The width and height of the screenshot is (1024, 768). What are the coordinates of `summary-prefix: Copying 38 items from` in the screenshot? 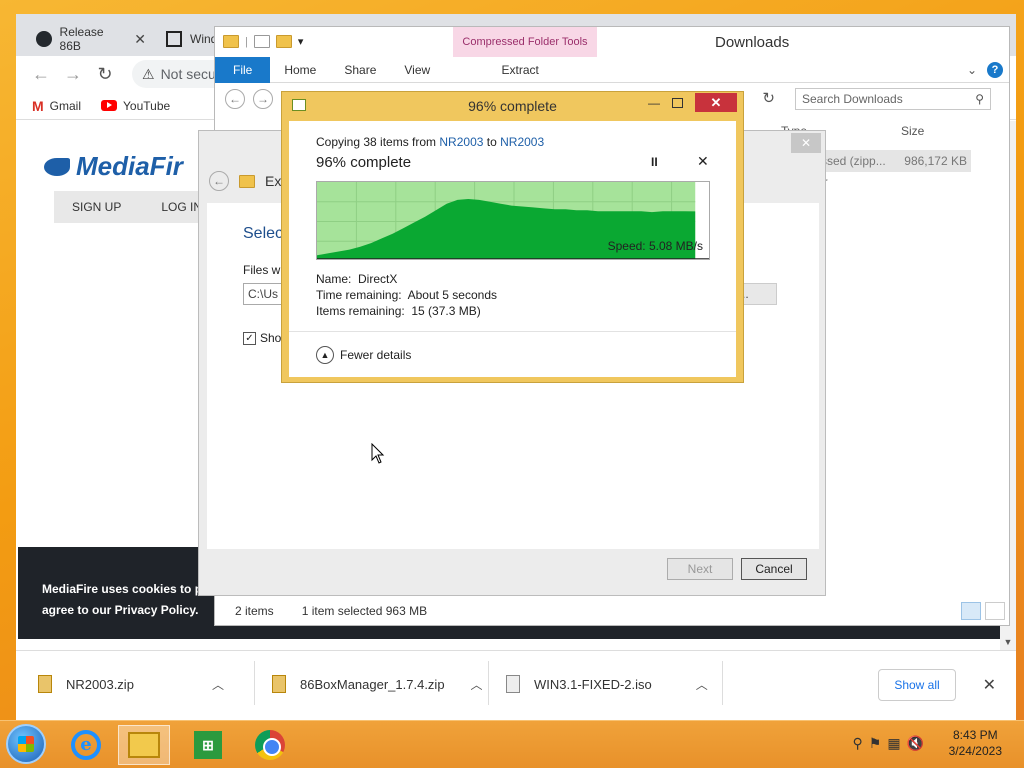 It's located at (378, 142).